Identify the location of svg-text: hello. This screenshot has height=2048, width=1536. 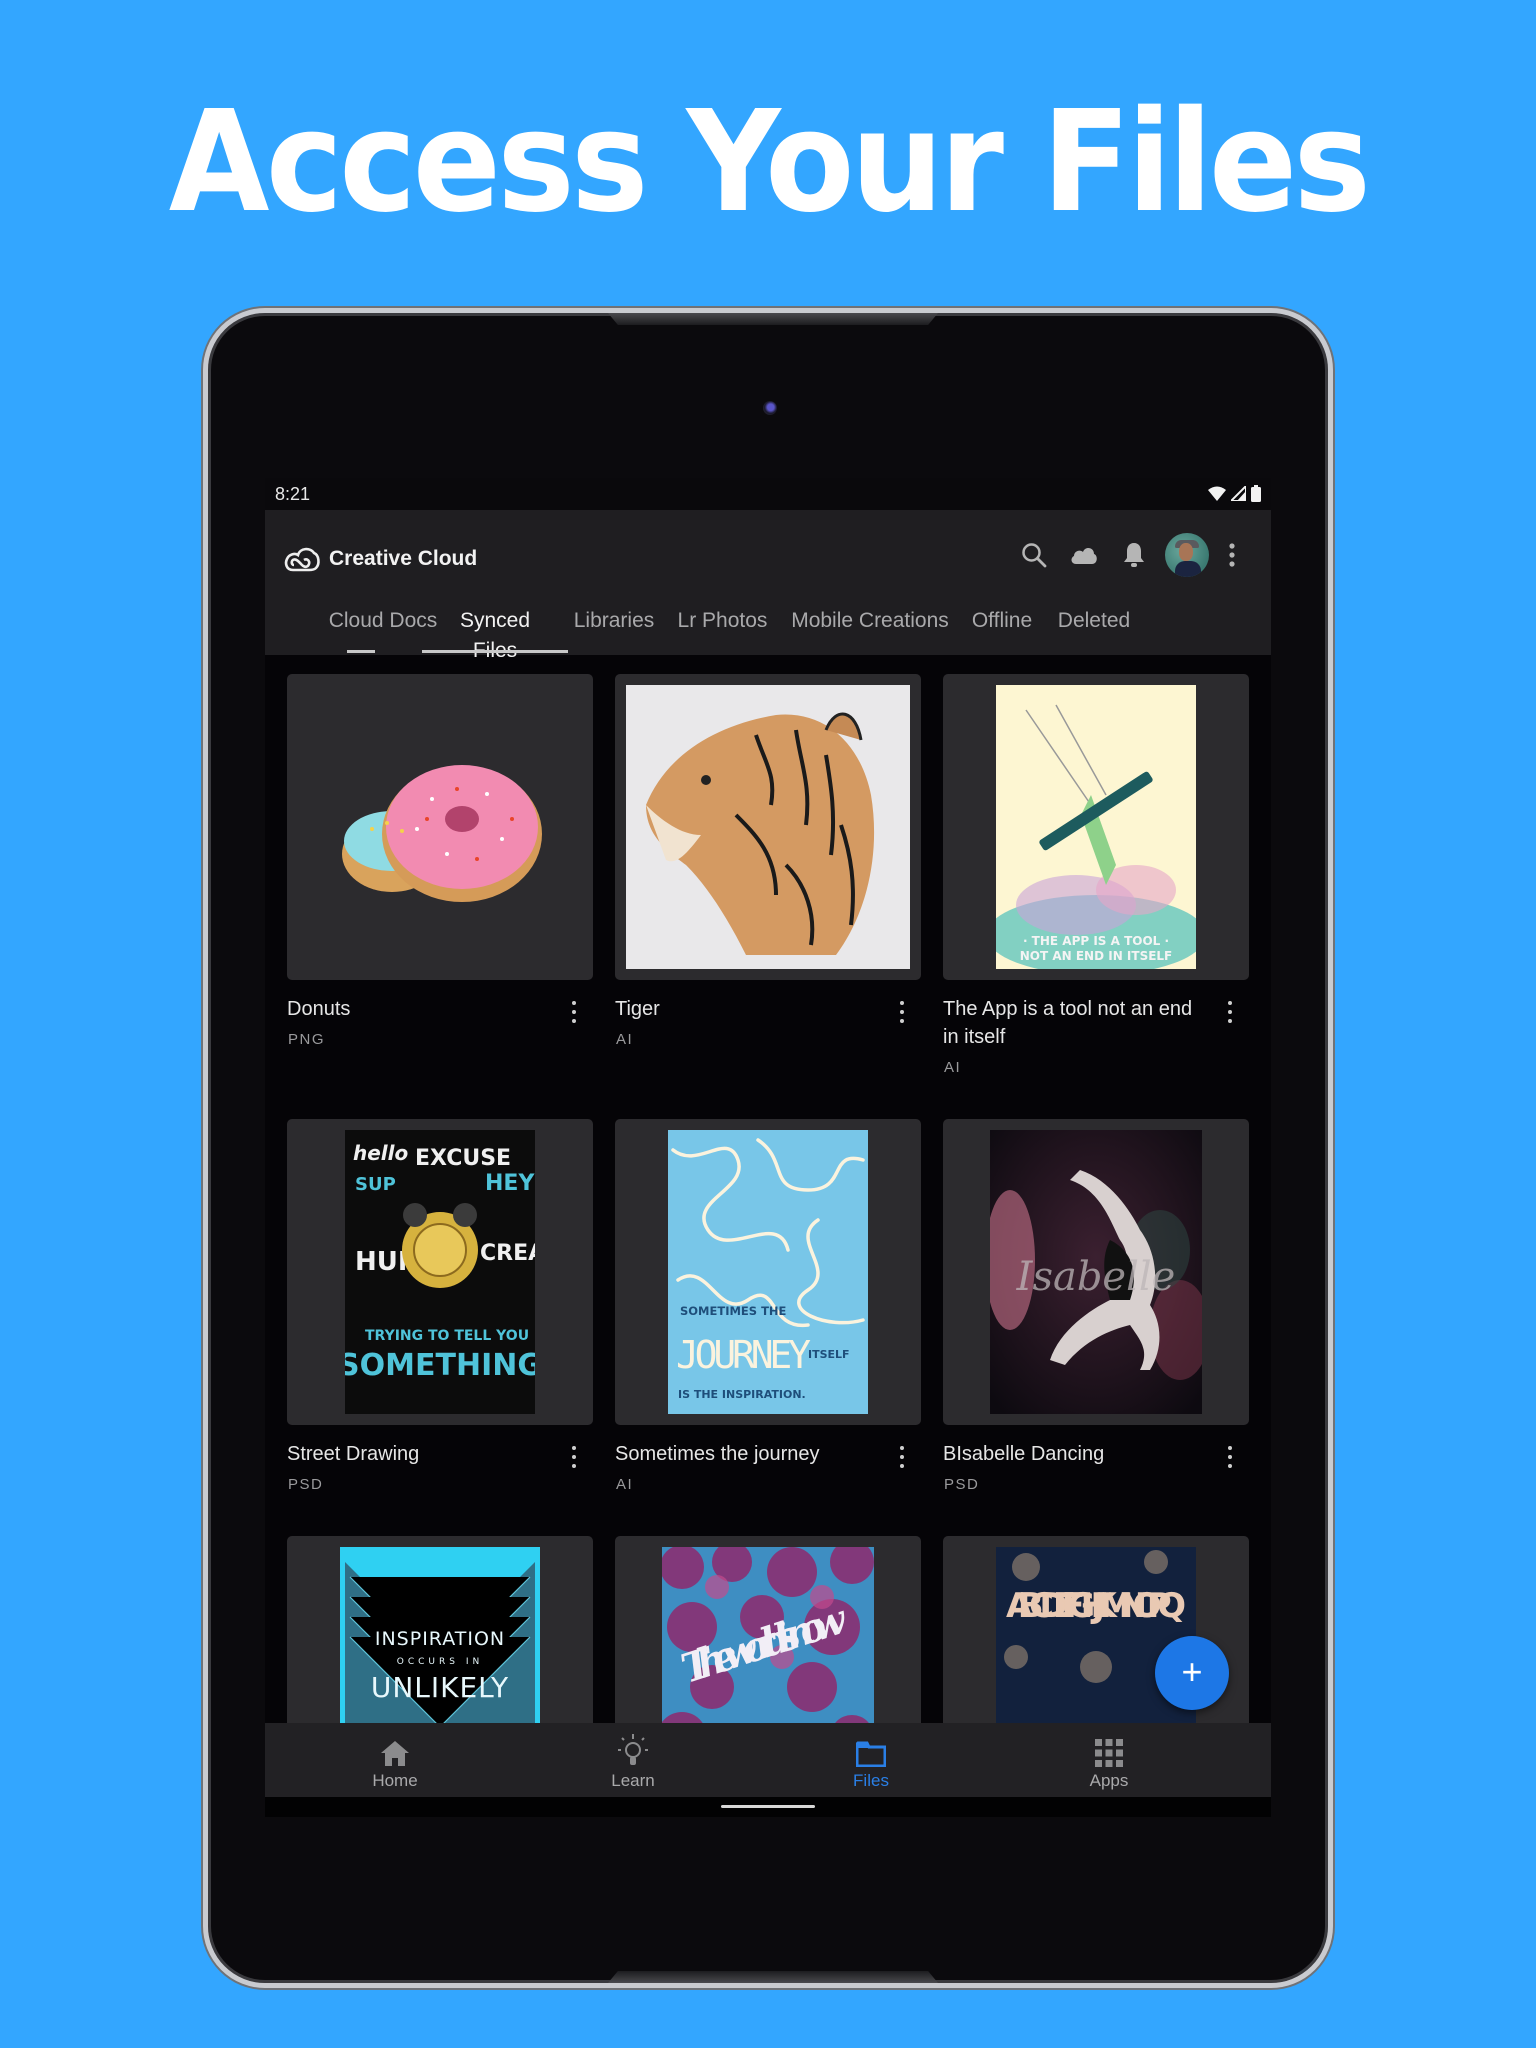
(381, 1153).